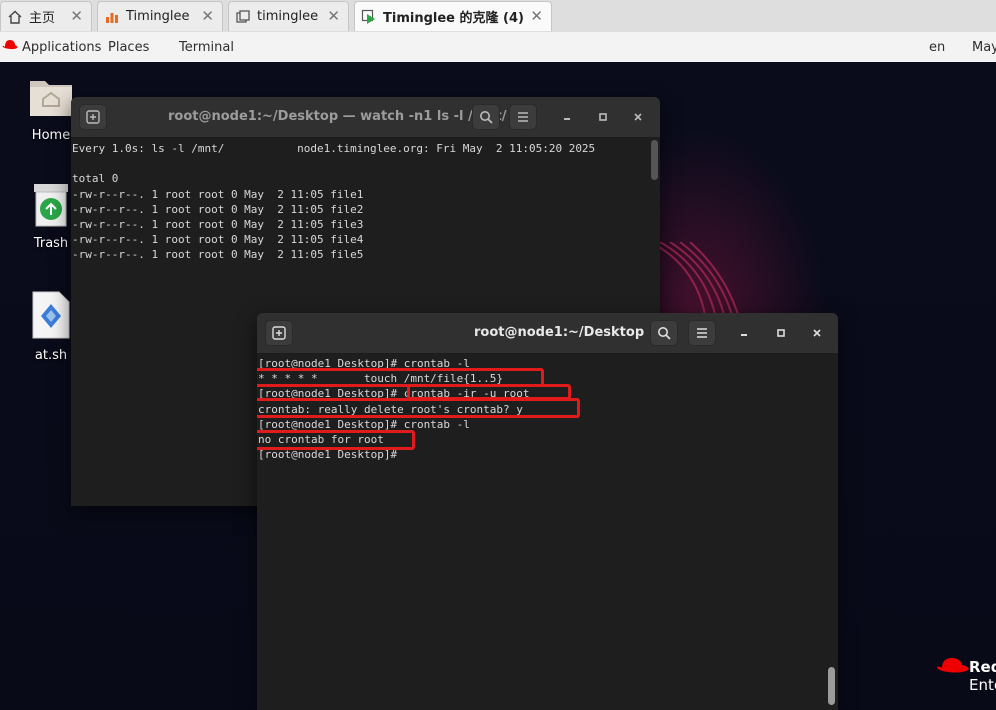 The width and height of the screenshot is (996, 710). I want to click on tab-label: Timinglee, so click(158, 16).